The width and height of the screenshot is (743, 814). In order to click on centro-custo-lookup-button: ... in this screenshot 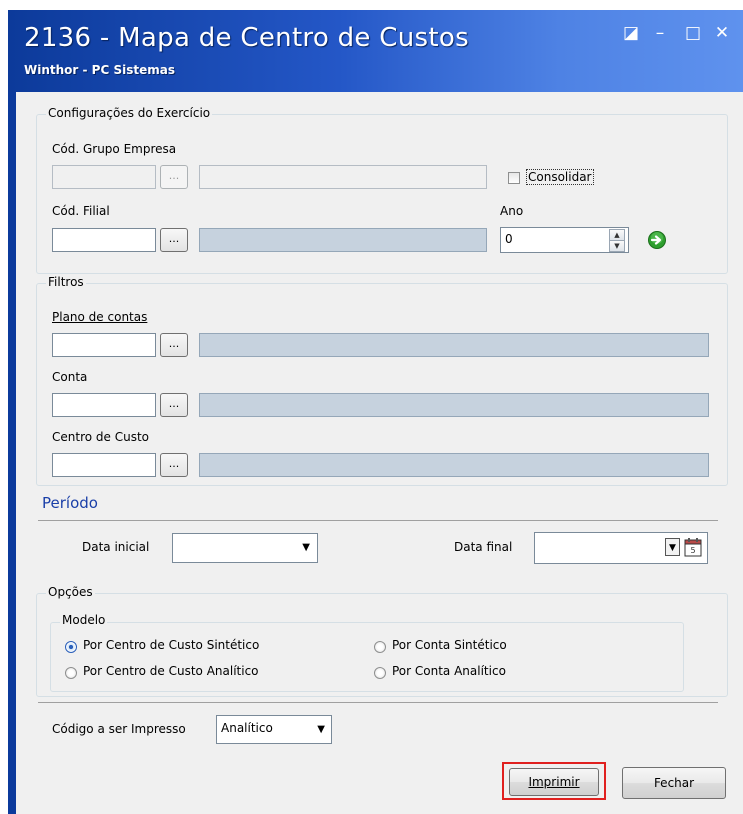, I will do `click(174, 465)`.